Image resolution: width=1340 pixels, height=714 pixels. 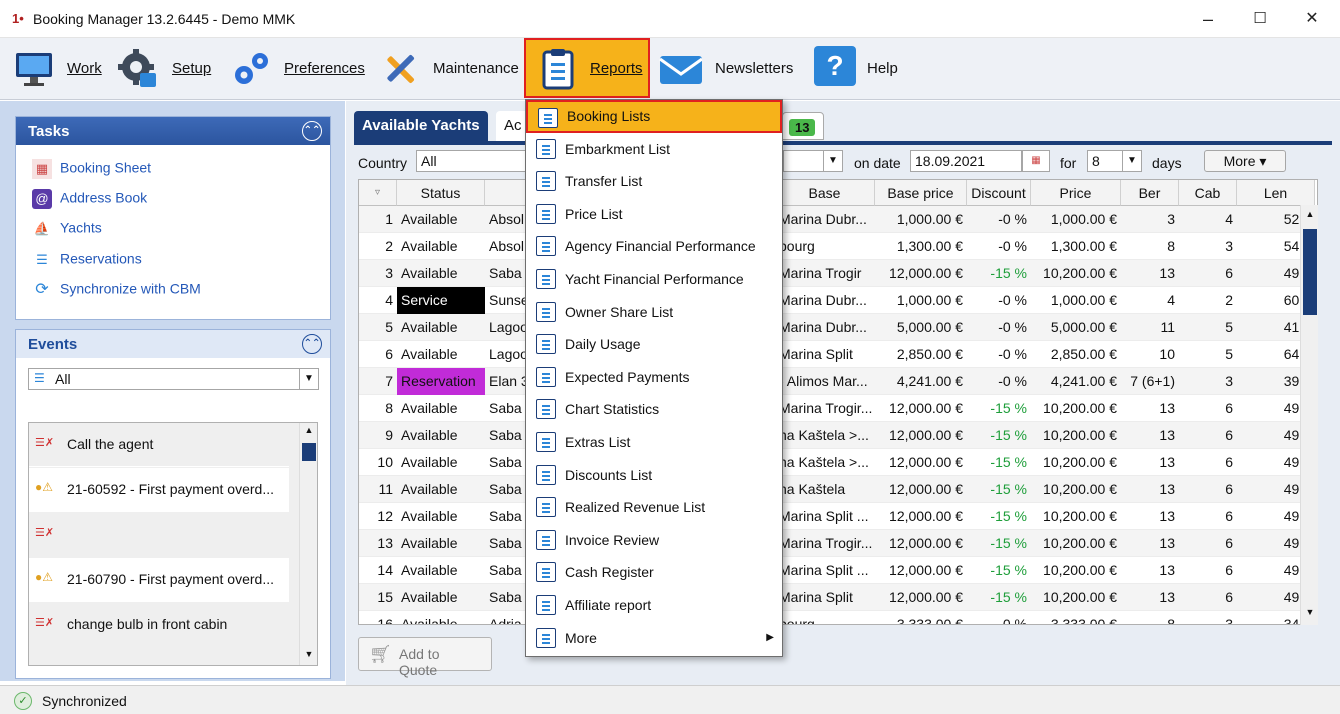 What do you see at coordinates (835, 66) in the screenshot?
I see `help-icon: ?` at bounding box center [835, 66].